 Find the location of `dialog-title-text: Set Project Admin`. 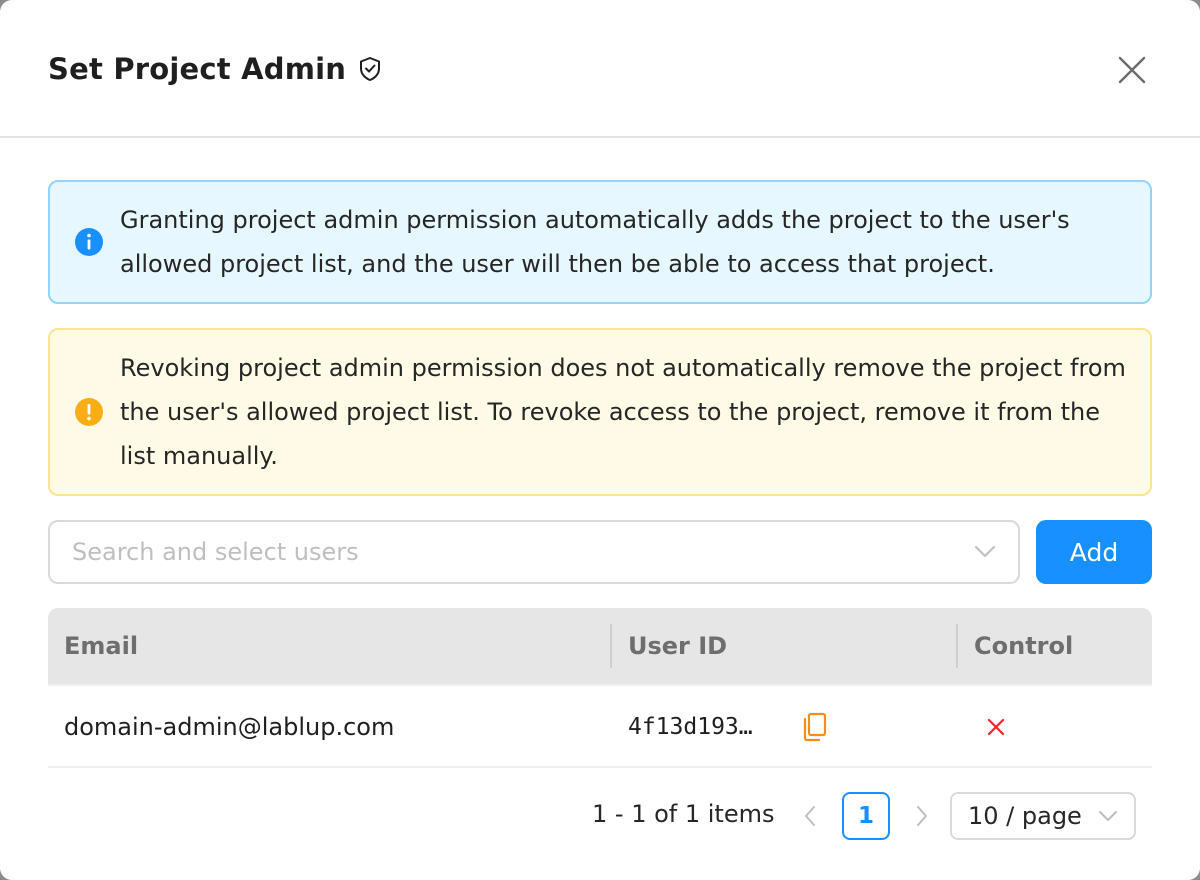

dialog-title-text: Set Project Admin is located at coordinates (197, 69).